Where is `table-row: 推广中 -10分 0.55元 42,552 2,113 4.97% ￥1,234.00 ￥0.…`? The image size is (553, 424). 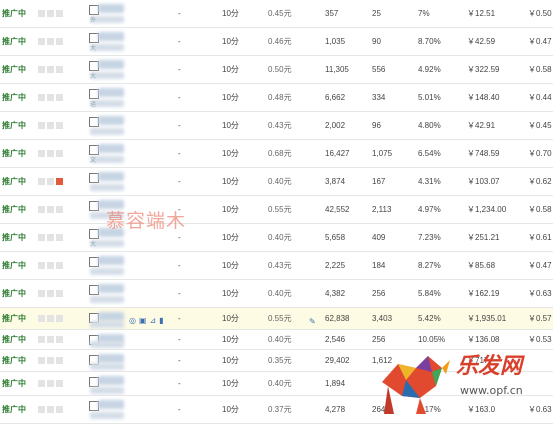
table-row: 推广中 -10分 0.55元 42,552 2,113 4.97% ￥1,234.00 ￥0.… is located at coordinates (276, 210).